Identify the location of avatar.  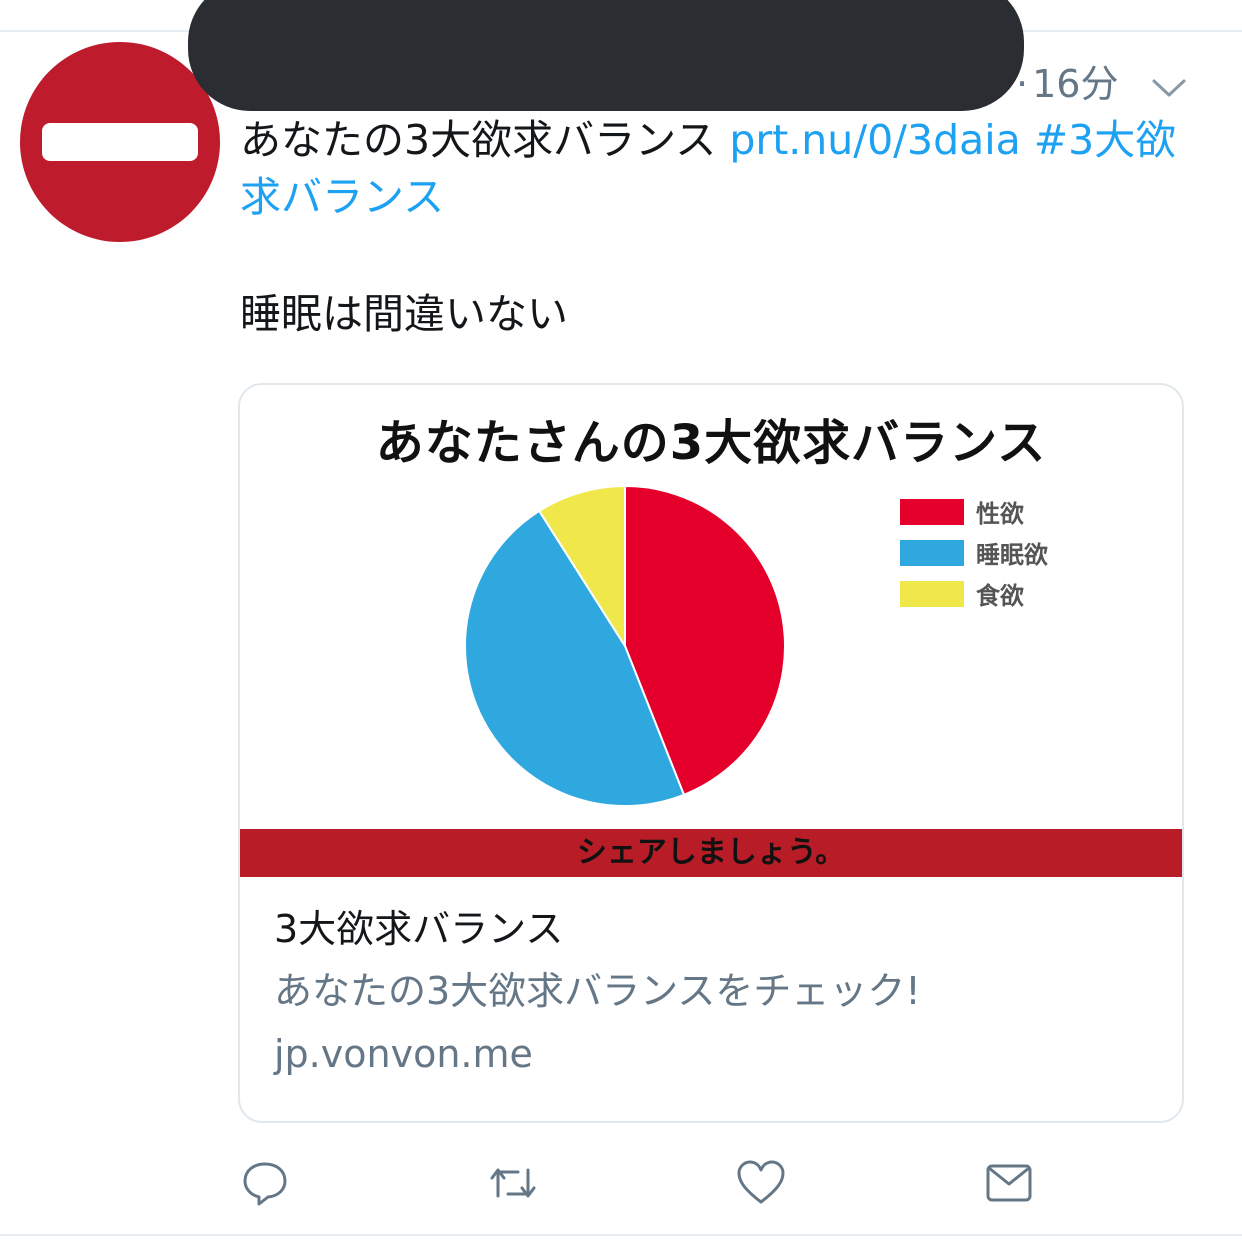
(120, 142).